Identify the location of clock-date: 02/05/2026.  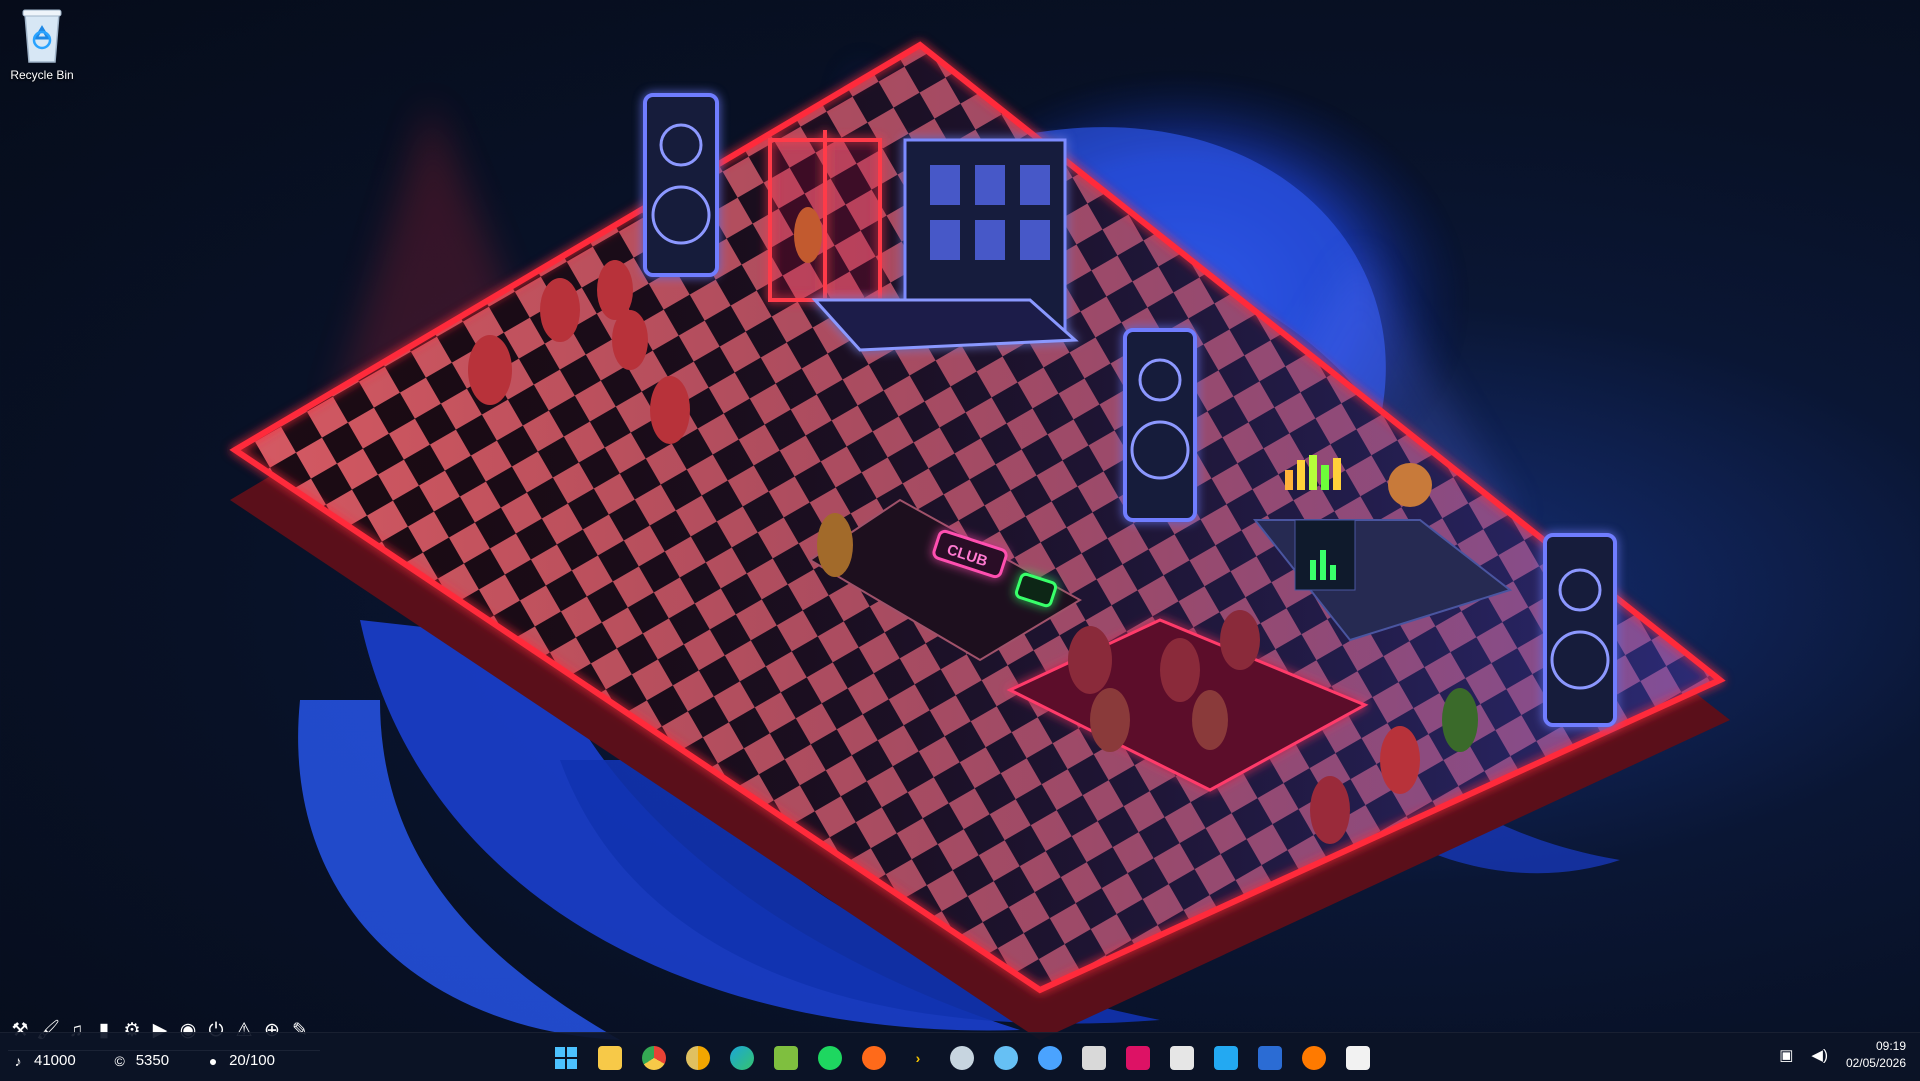
(1875, 1063).